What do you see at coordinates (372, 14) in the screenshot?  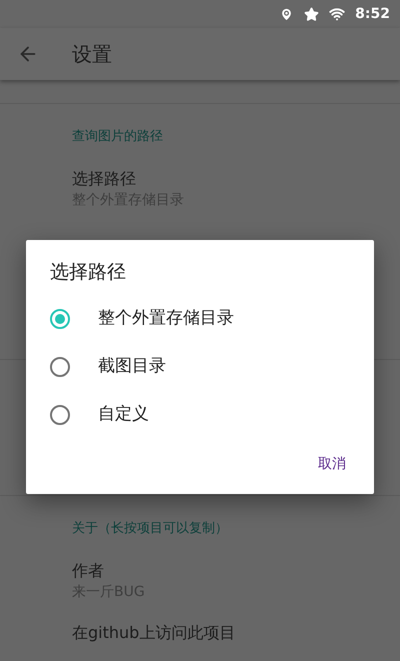 I see `clock: 8:52` at bounding box center [372, 14].